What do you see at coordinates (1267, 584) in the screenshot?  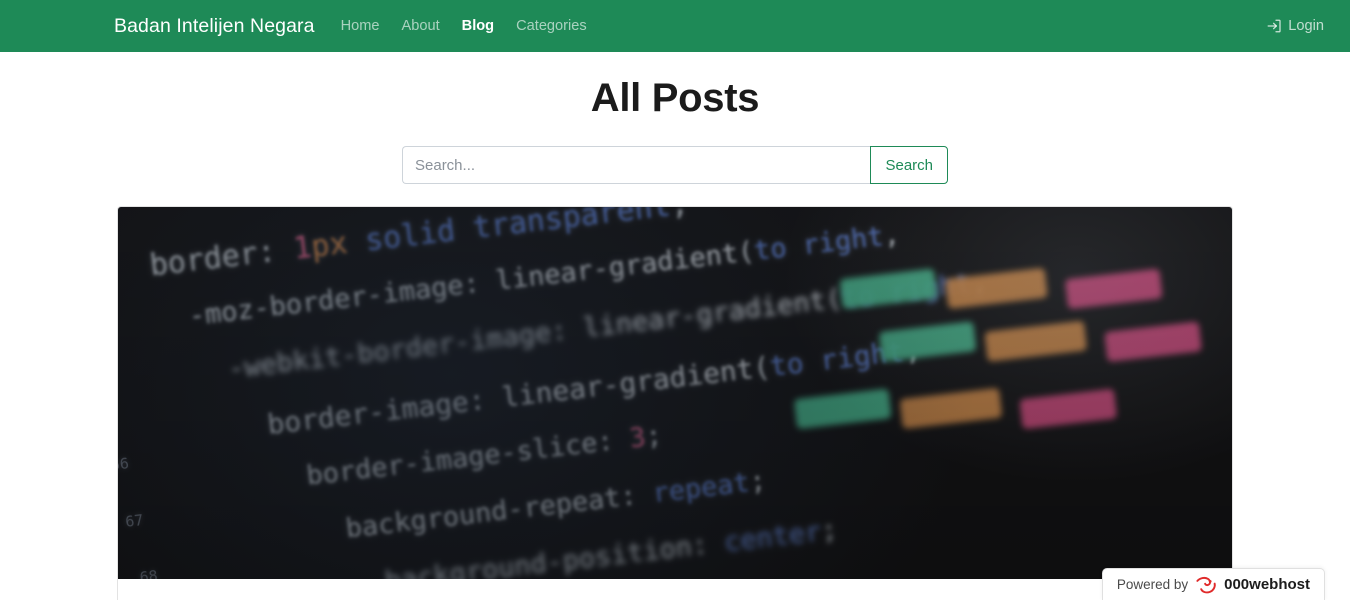 I see `webhost-brand-label: 000webhost` at bounding box center [1267, 584].